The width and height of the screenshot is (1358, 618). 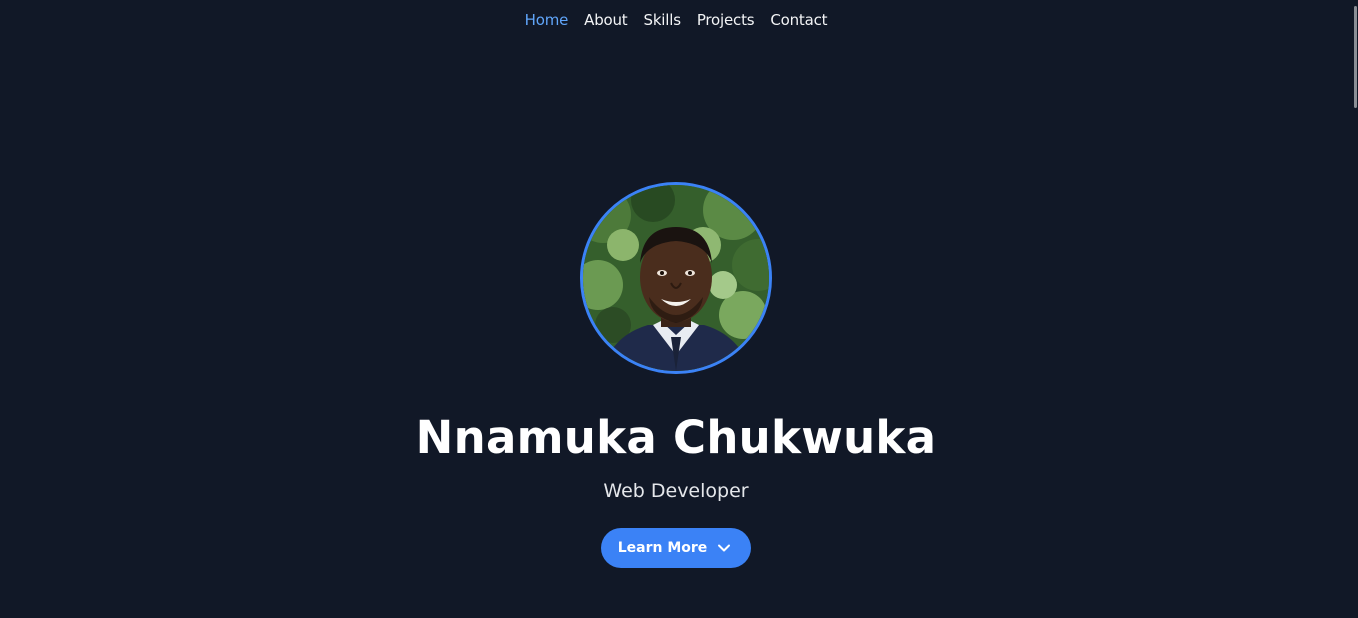 What do you see at coordinates (662, 548) in the screenshot?
I see `learn-more-label: Learn More` at bounding box center [662, 548].